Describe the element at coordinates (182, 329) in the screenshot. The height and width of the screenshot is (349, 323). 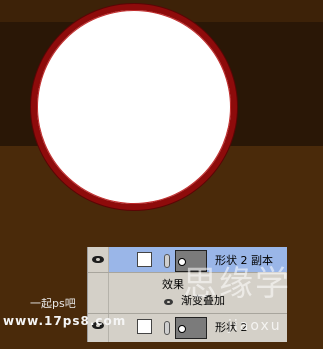
I see `mask-anchor-icon` at that location.